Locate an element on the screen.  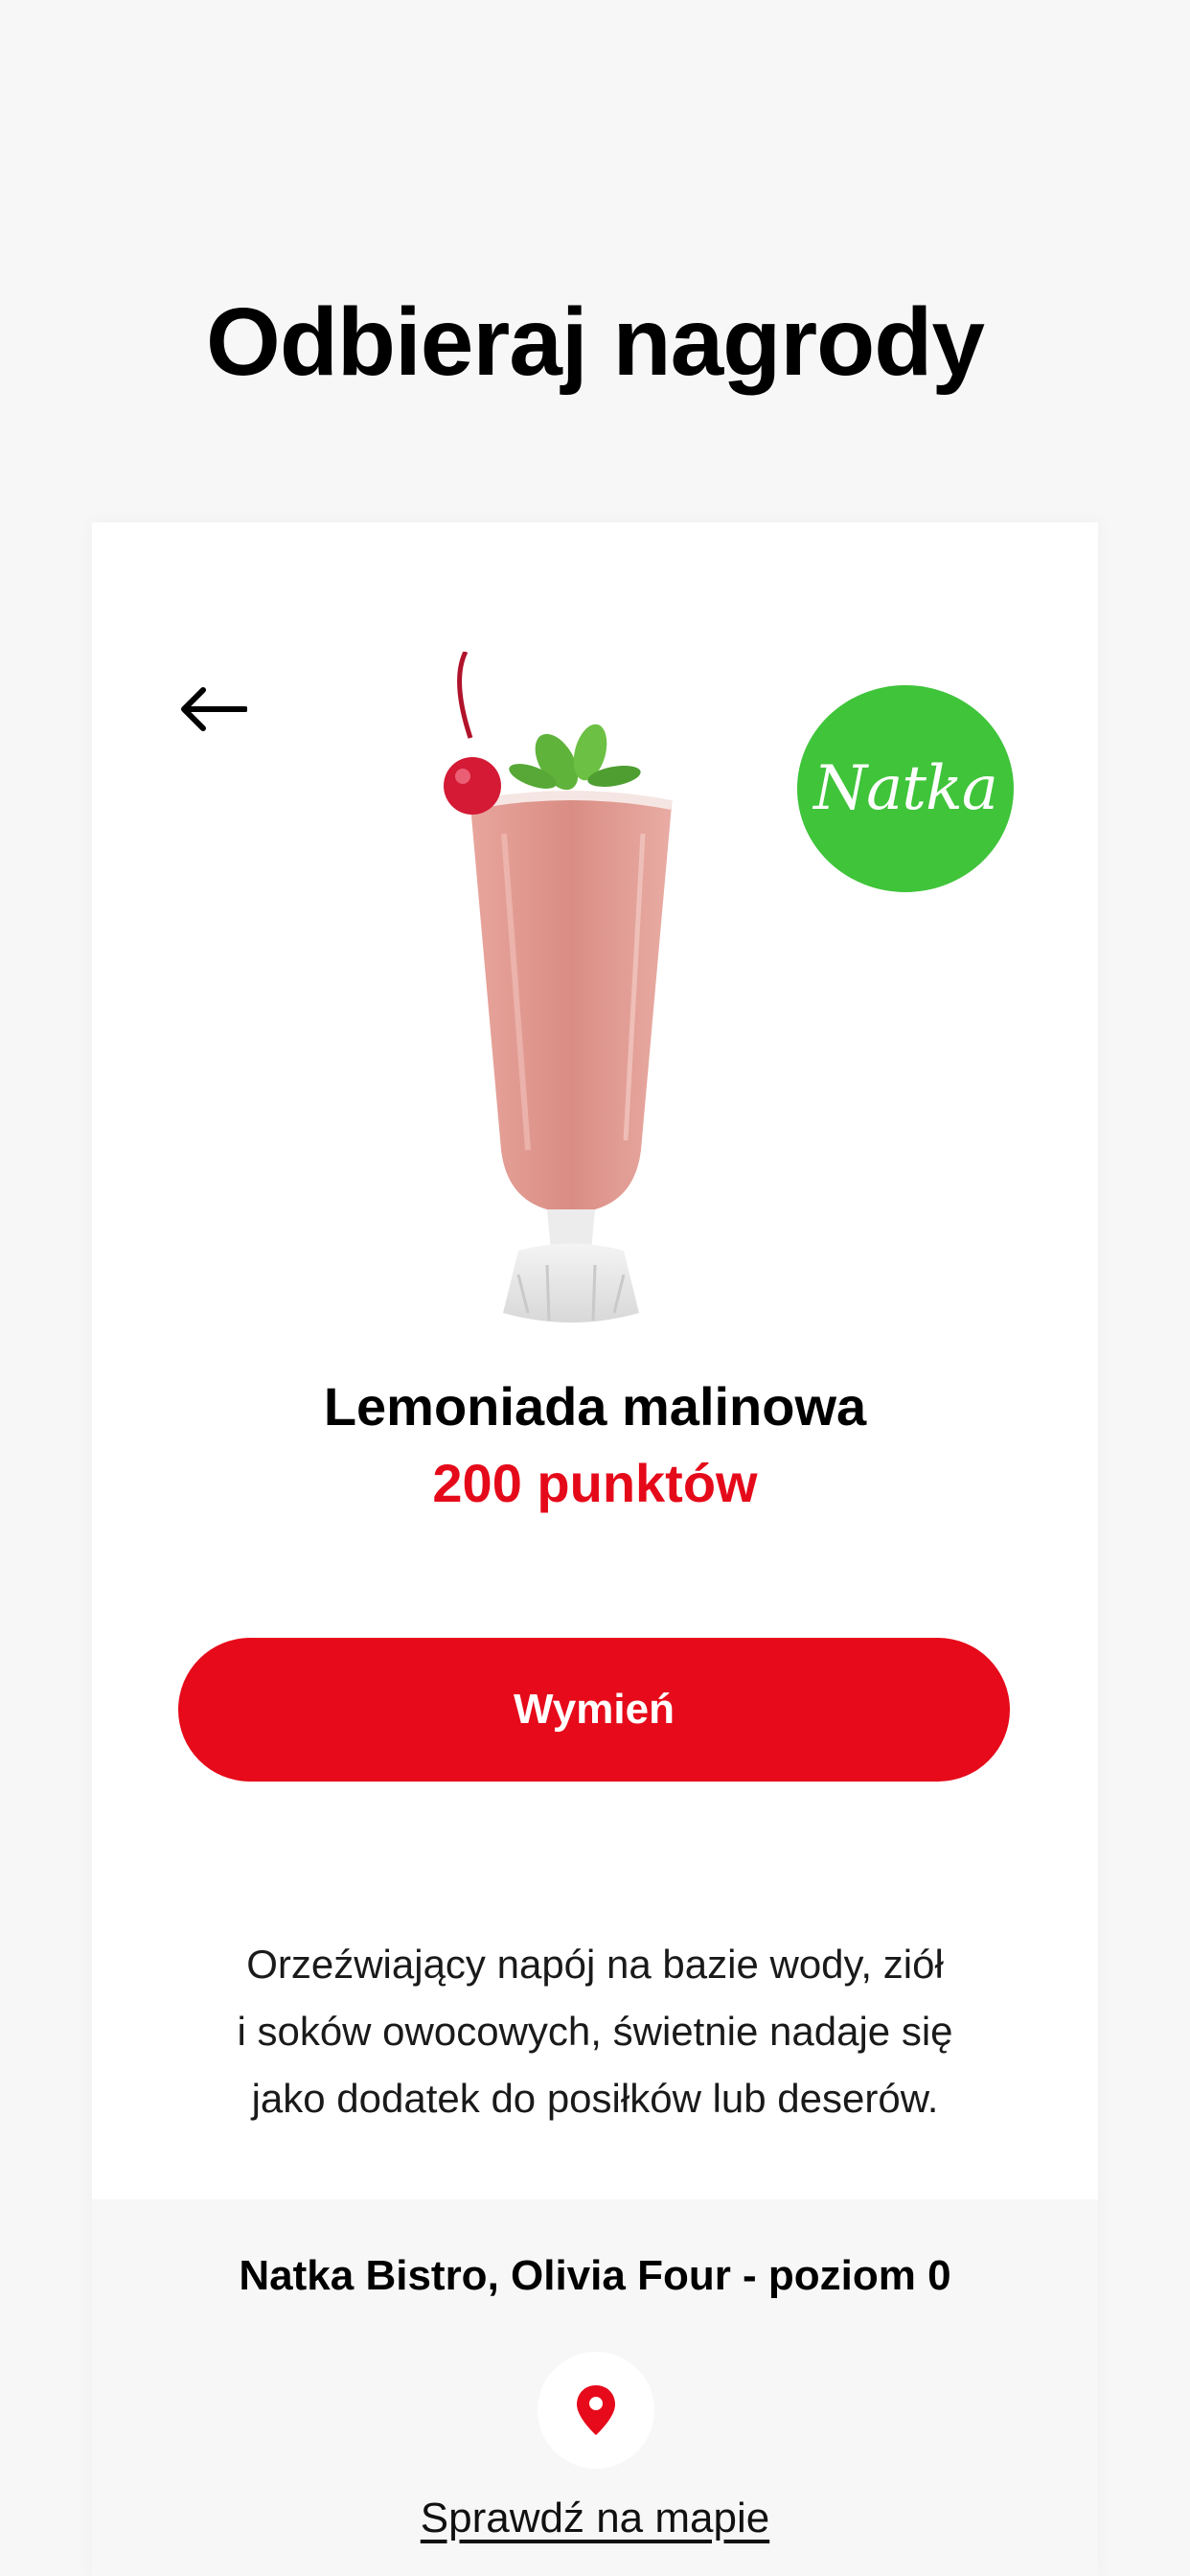
product-image is located at coordinates (559, 987).